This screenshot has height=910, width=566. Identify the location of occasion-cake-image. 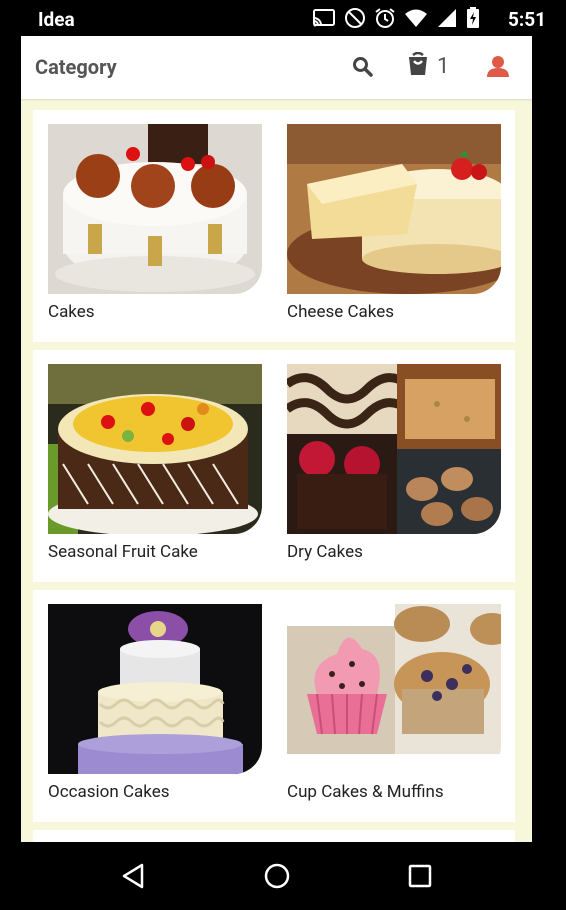
(155, 689).